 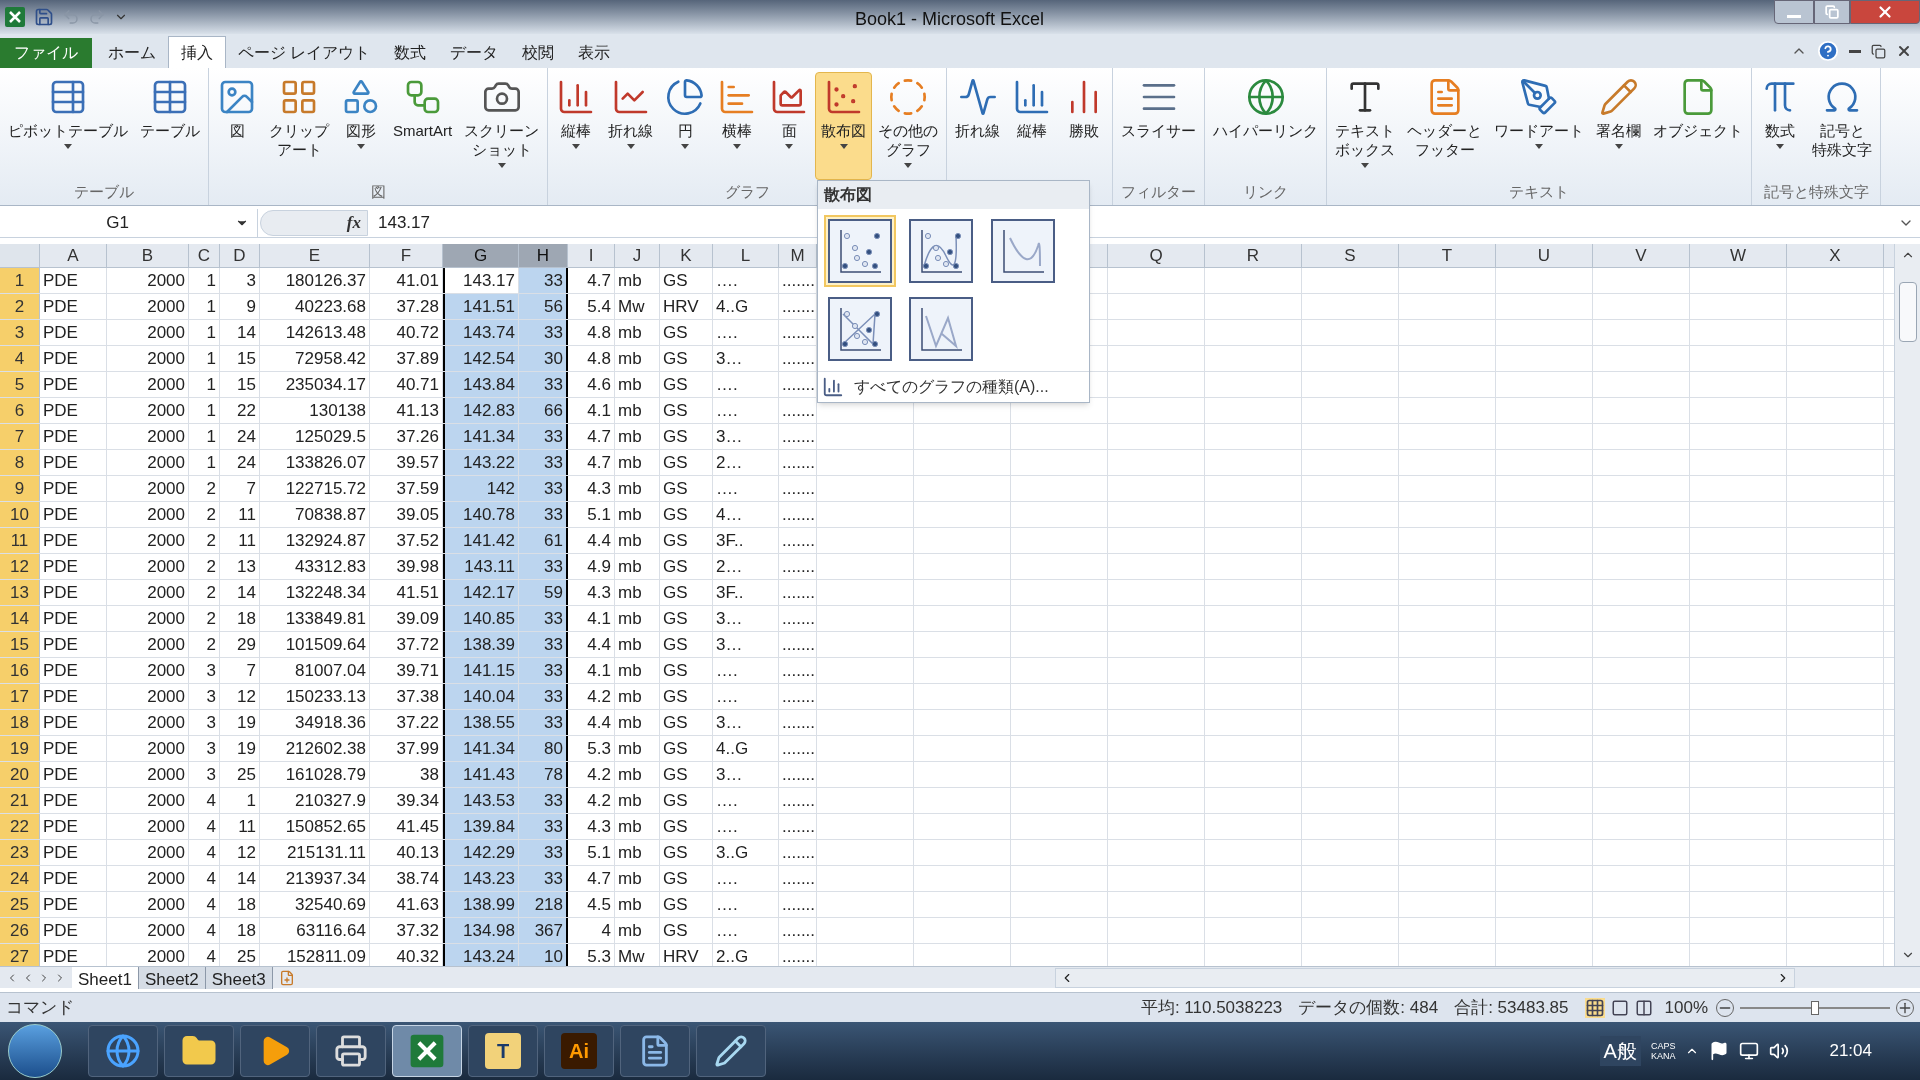 What do you see at coordinates (315, 255) in the screenshot?
I see `column-header: E` at bounding box center [315, 255].